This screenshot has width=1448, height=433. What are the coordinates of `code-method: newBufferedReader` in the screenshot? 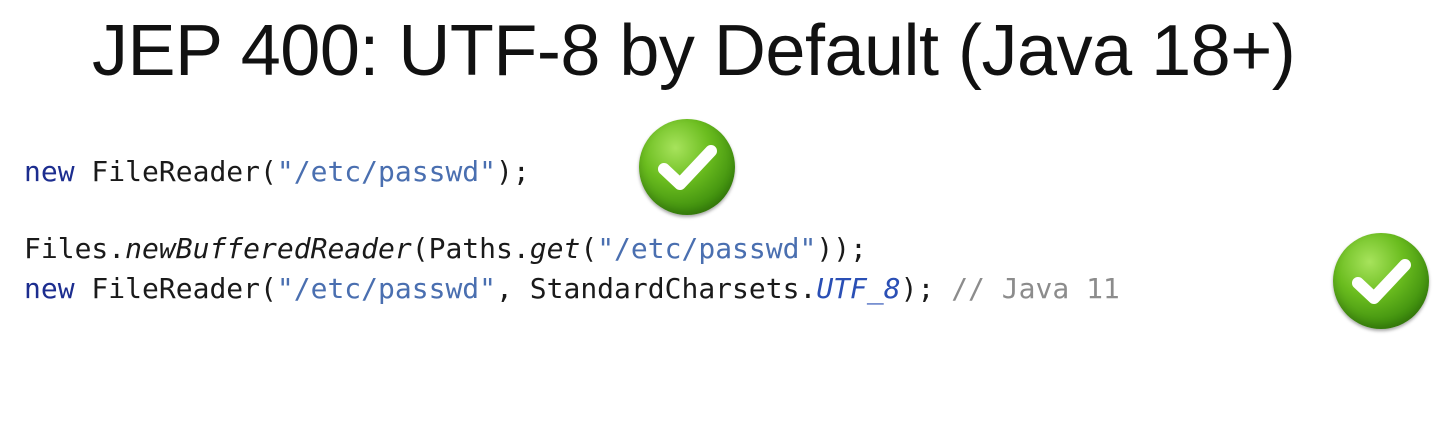 It's located at (268, 248).